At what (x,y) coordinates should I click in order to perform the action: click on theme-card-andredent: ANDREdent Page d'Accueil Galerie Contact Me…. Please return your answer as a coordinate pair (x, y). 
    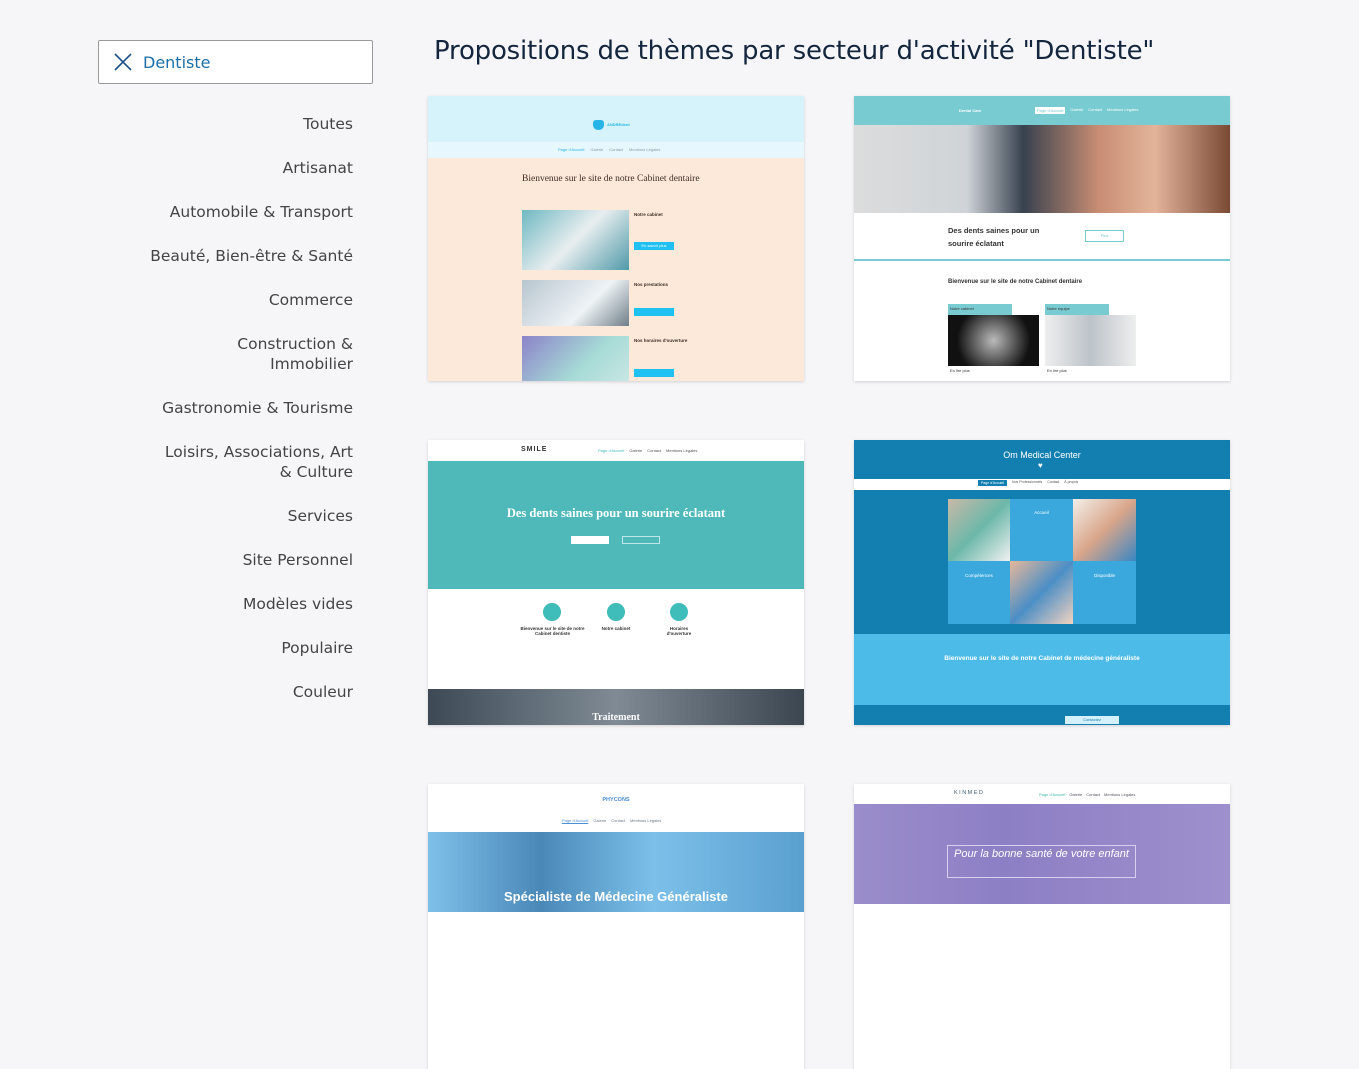
    Looking at the image, I should click on (616, 238).